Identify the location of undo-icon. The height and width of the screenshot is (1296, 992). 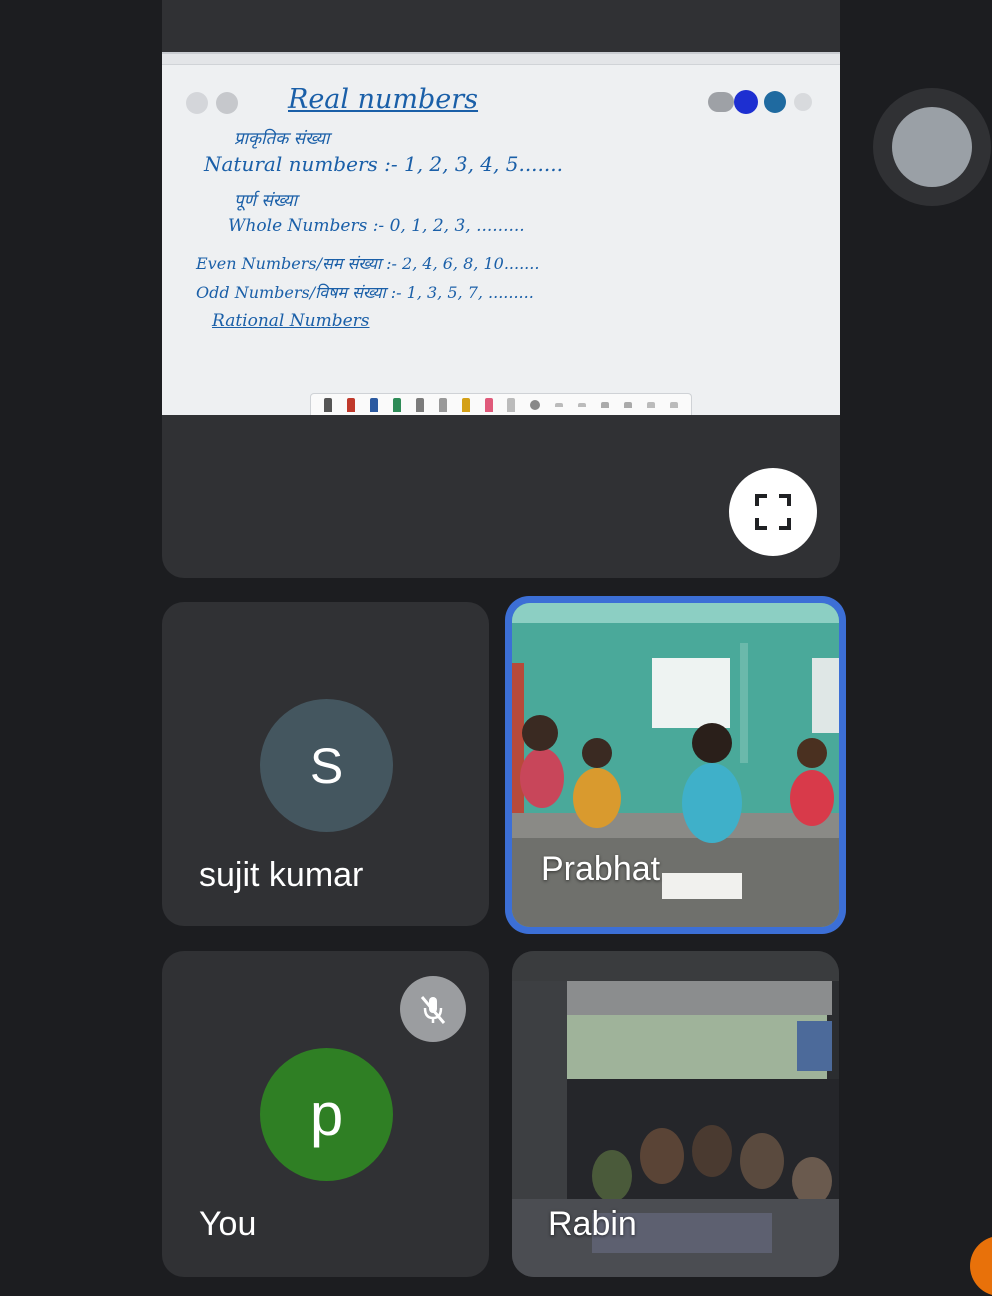
(650, 404).